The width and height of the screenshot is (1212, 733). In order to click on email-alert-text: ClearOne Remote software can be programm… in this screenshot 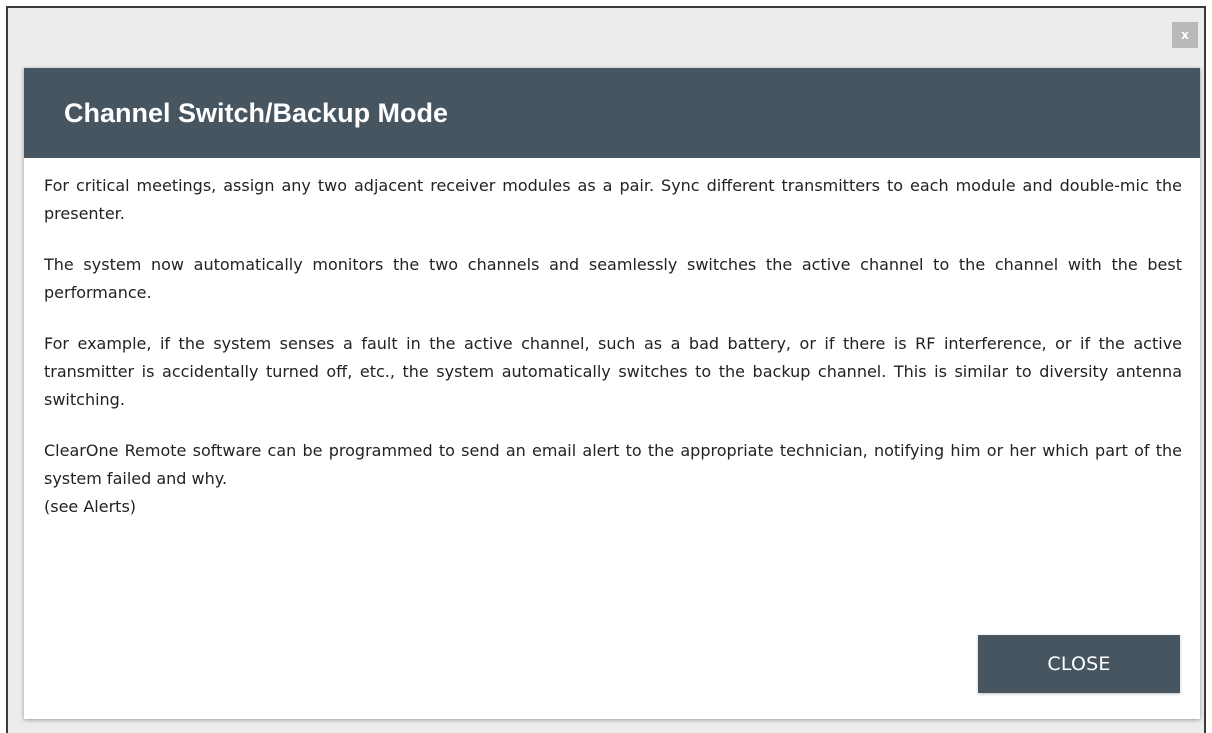, I will do `click(613, 464)`.